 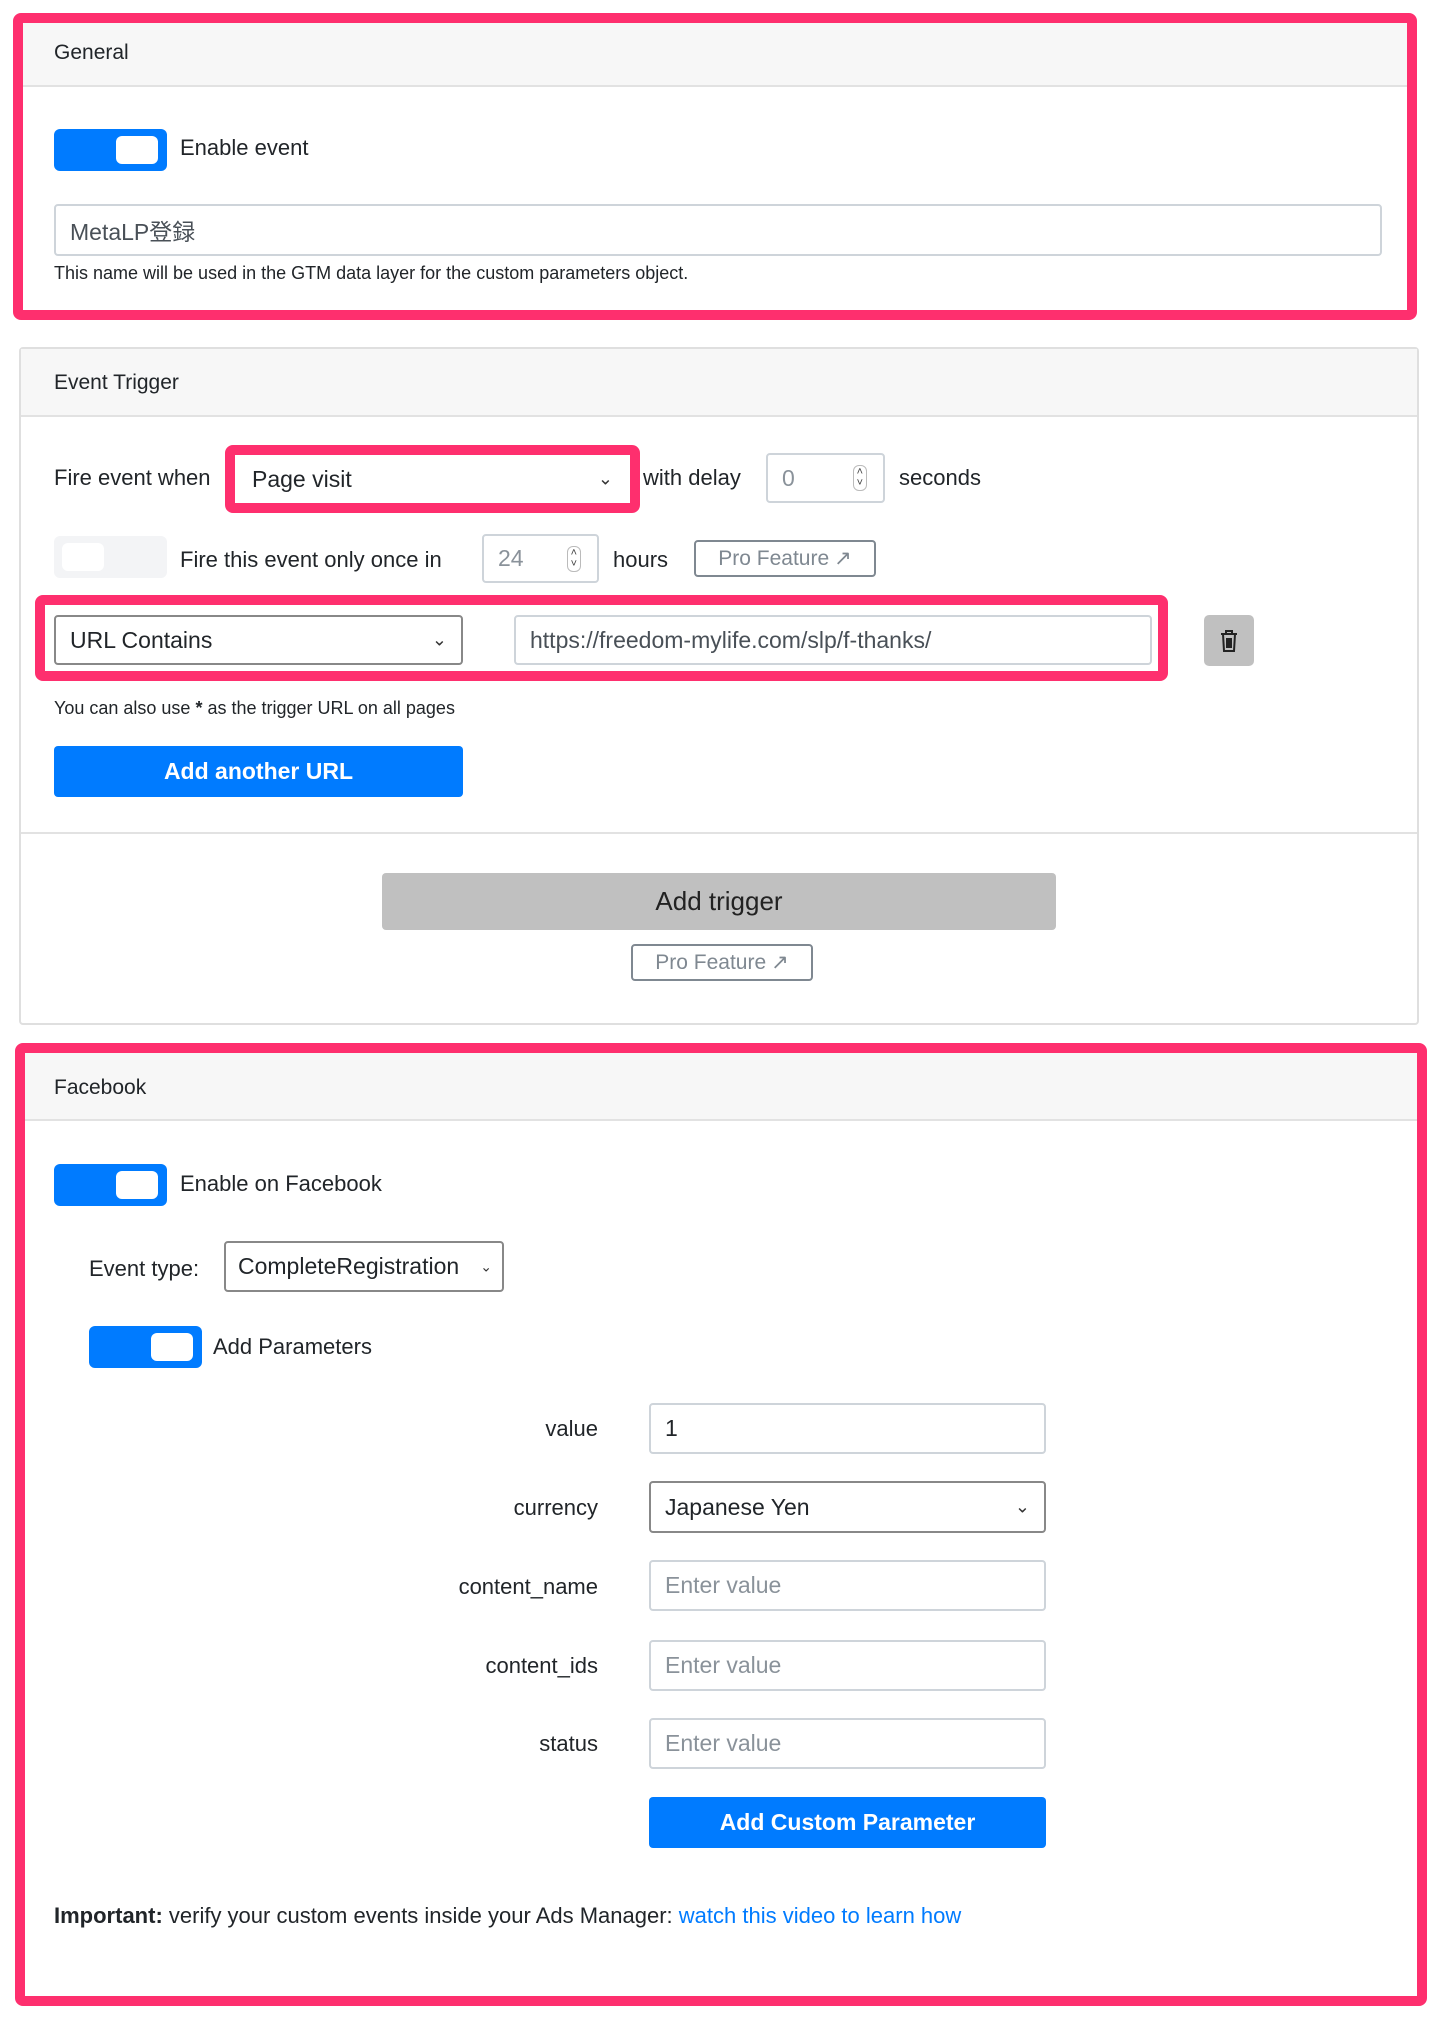 I want to click on add-custom-parameter-button: Add Custom Parameter, so click(x=847, y=1822).